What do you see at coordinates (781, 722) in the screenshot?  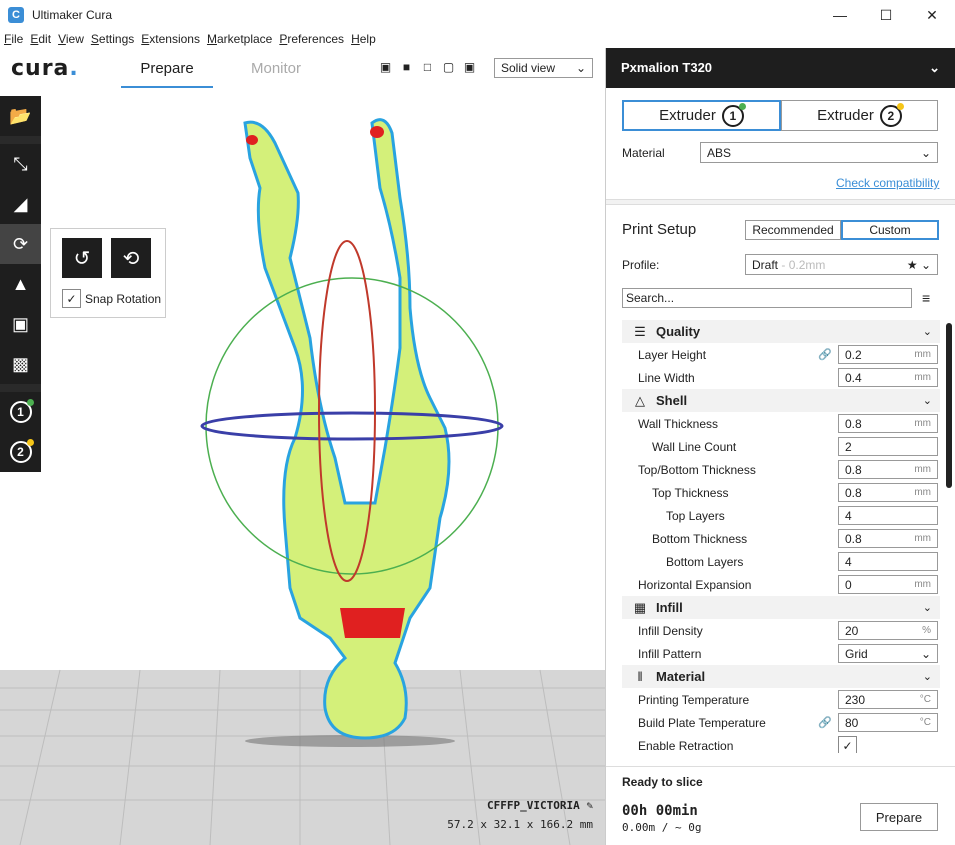 I see `setting-build-plate-temperature: Build Plate Temperature 🔗 80 °C` at bounding box center [781, 722].